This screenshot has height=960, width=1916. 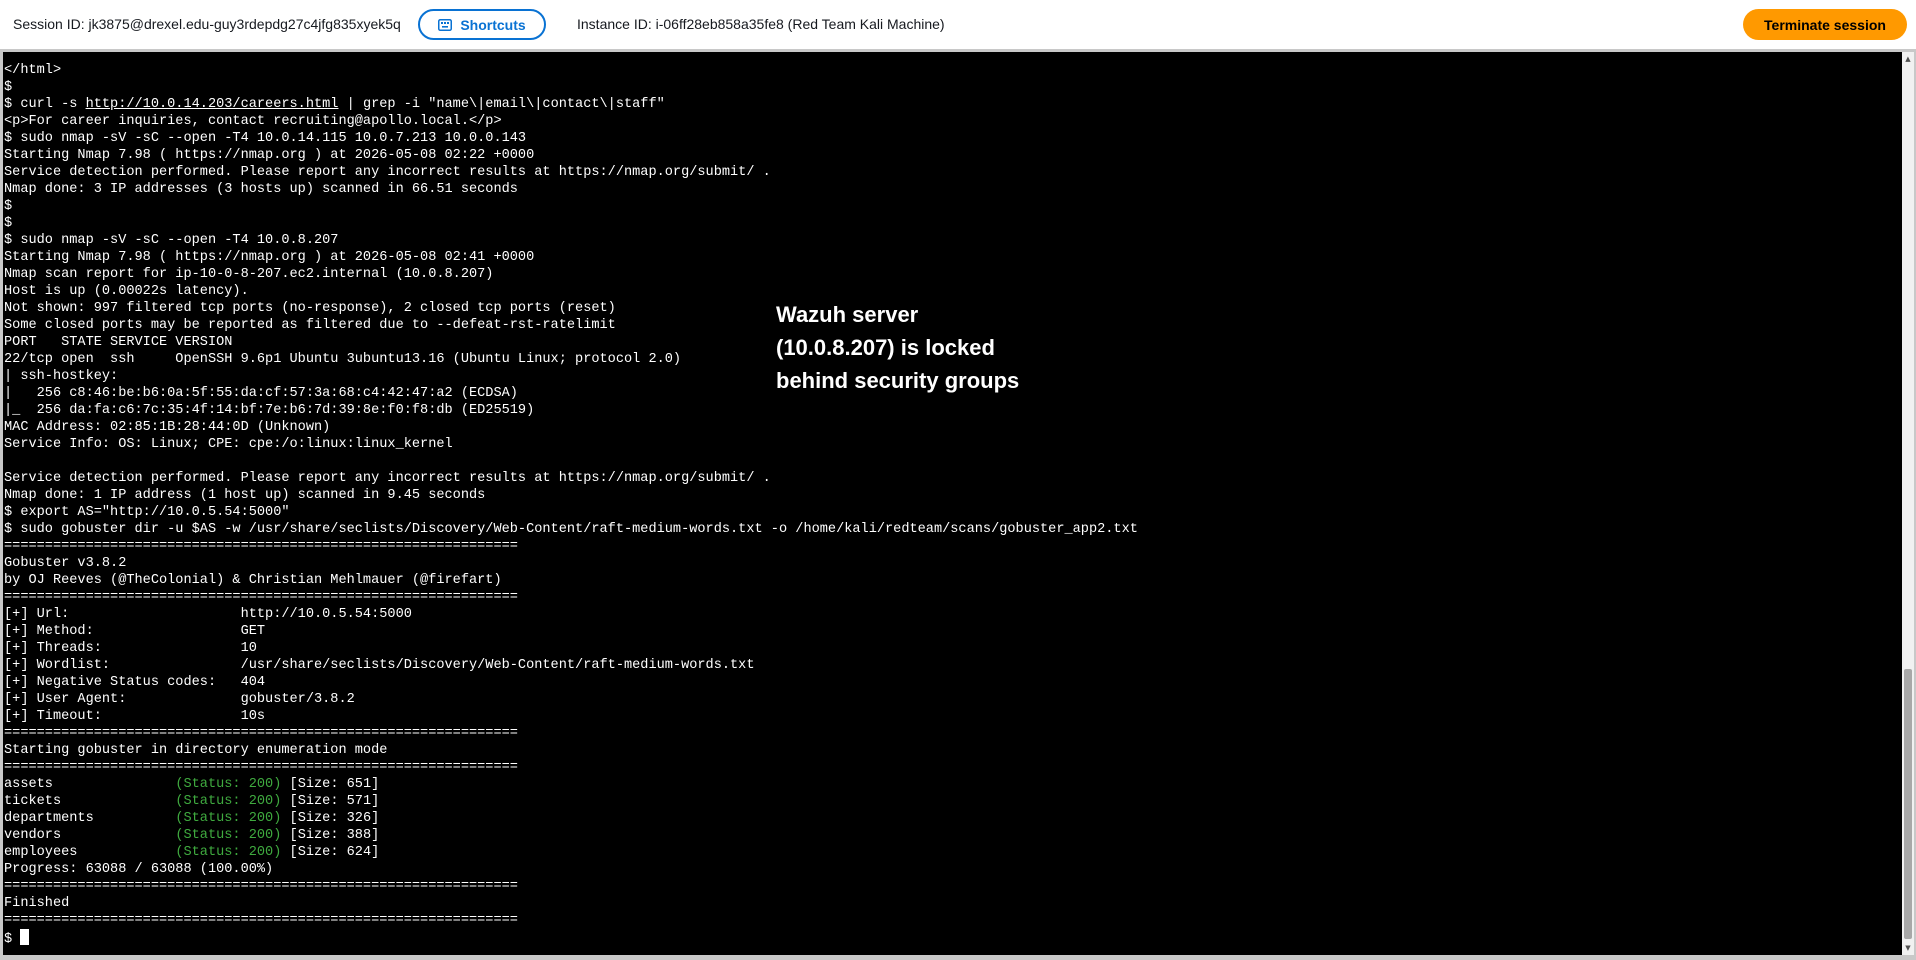 What do you see at coordinates (212, 104) in the screenshot?
I see `curl-url-link: http://10.0.14.203/careers.html` at bounding box center [212, 104].